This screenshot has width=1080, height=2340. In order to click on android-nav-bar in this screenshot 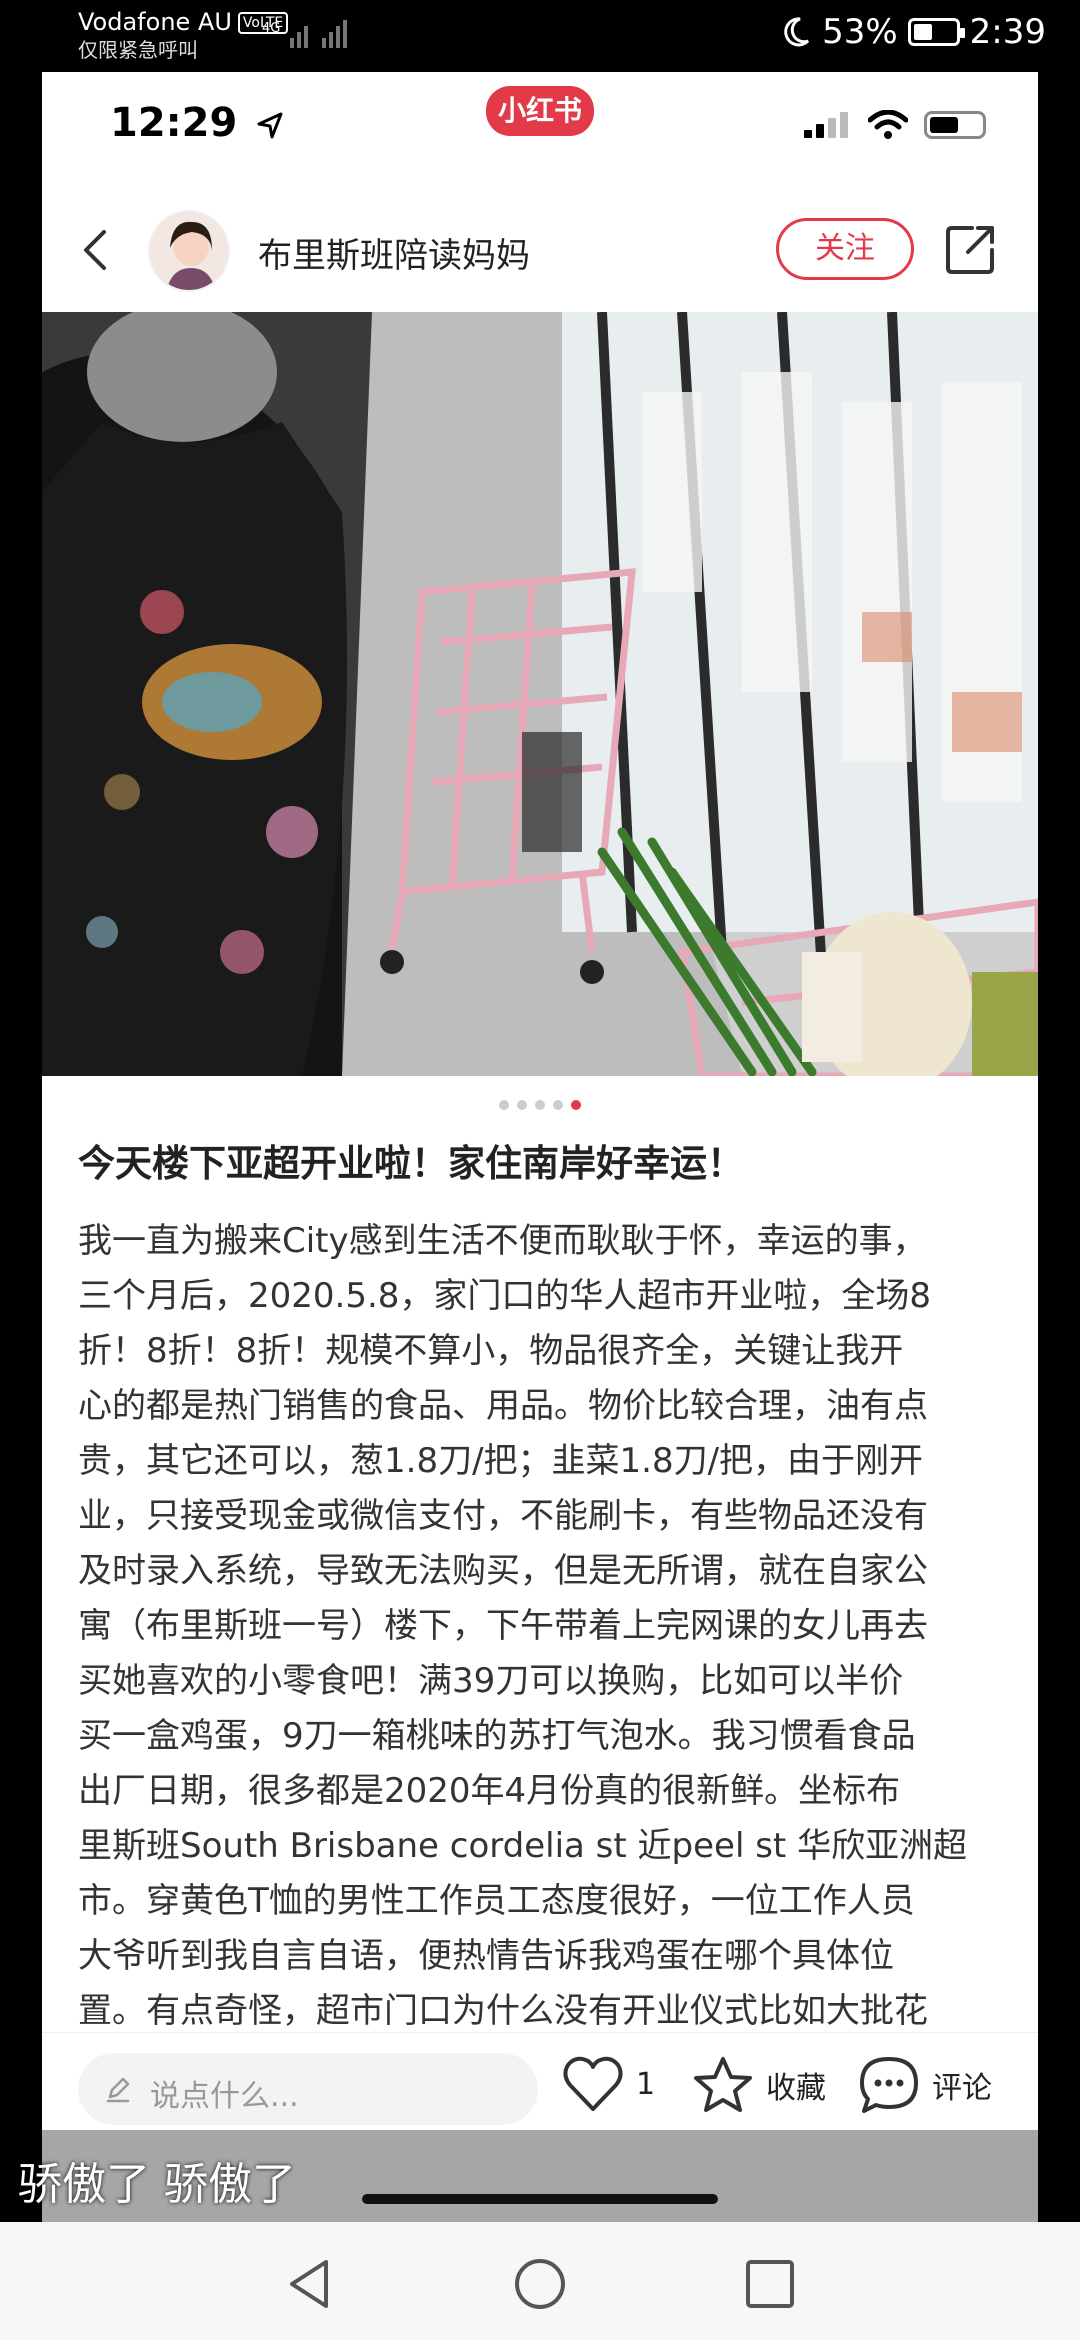, I will do `click(540, 2281)`.